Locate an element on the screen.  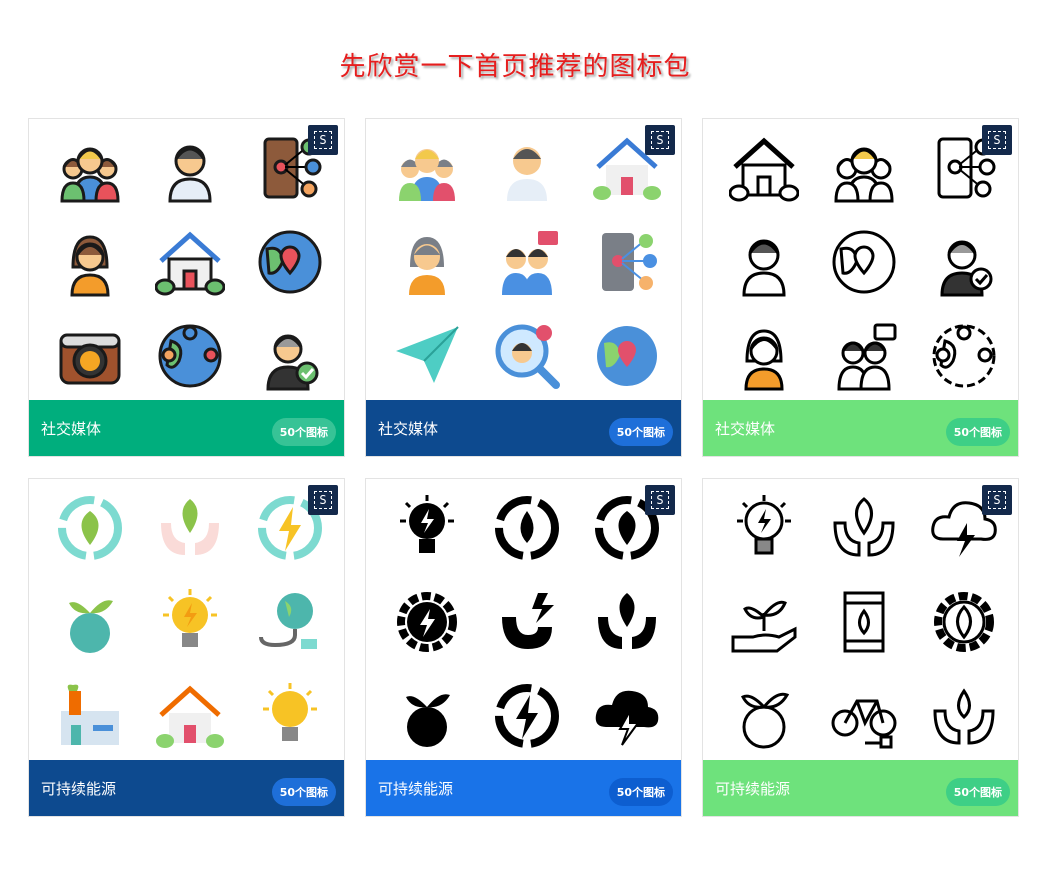
recycle-drop-icon is located at coordinates (527, 528).